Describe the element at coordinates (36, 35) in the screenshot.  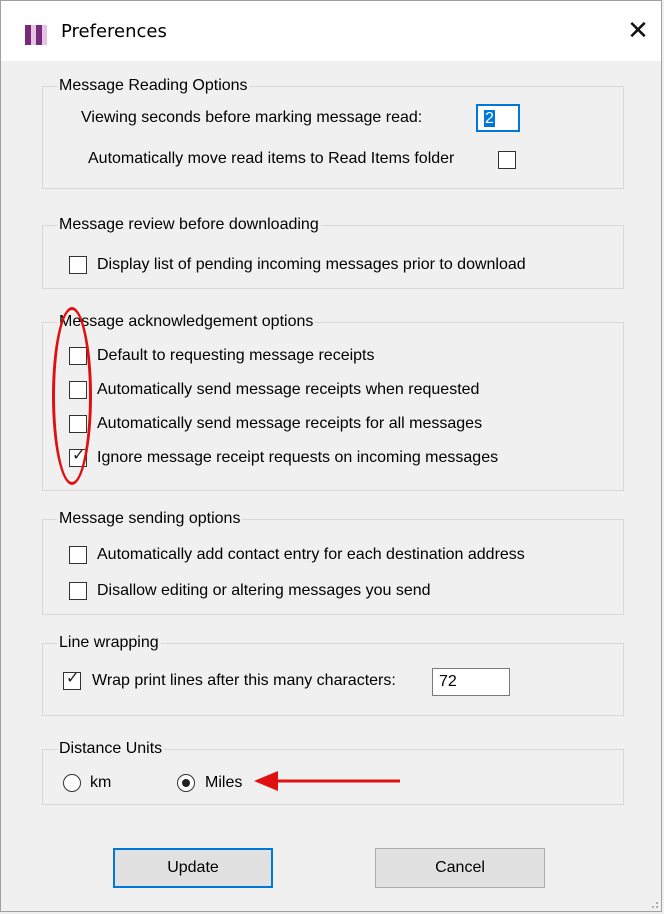
I see `app-icon` at that location.